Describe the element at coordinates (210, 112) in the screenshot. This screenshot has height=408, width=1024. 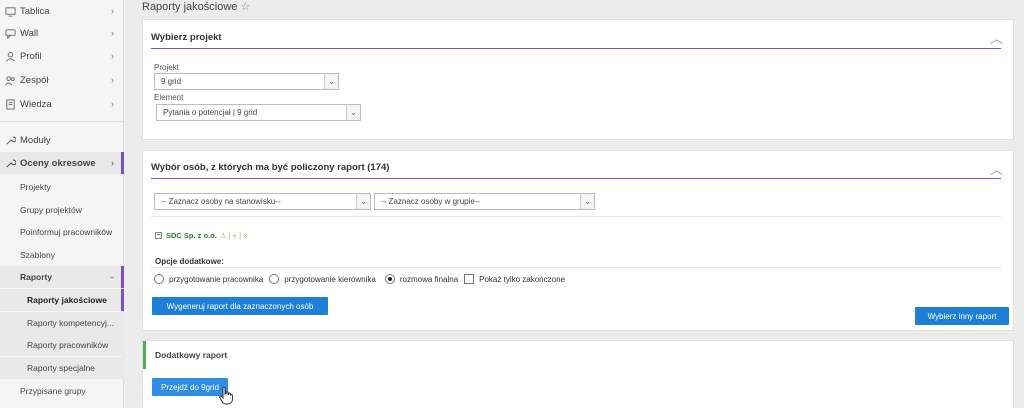
I see `element-select-value: Pytania o potencjał | 9 grid` at that location.